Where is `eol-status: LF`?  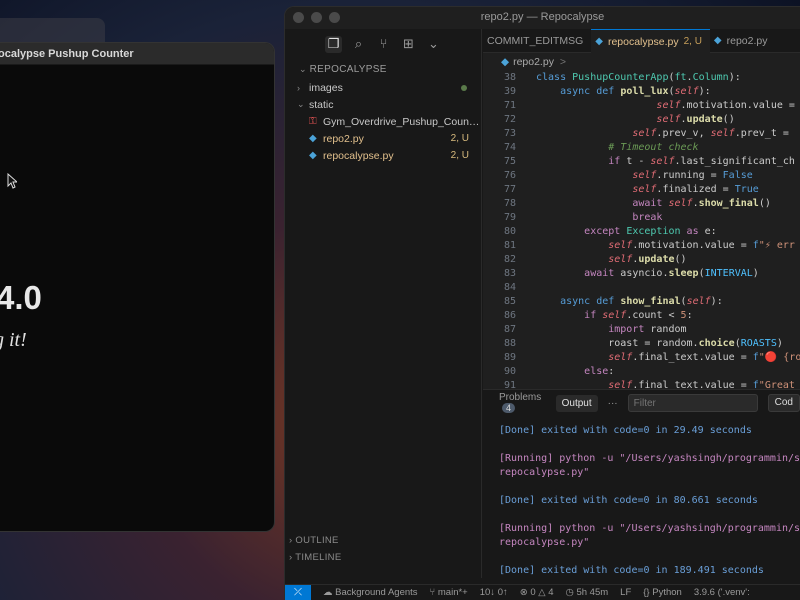 eol-status: LF is located at coordinates (625, 592).